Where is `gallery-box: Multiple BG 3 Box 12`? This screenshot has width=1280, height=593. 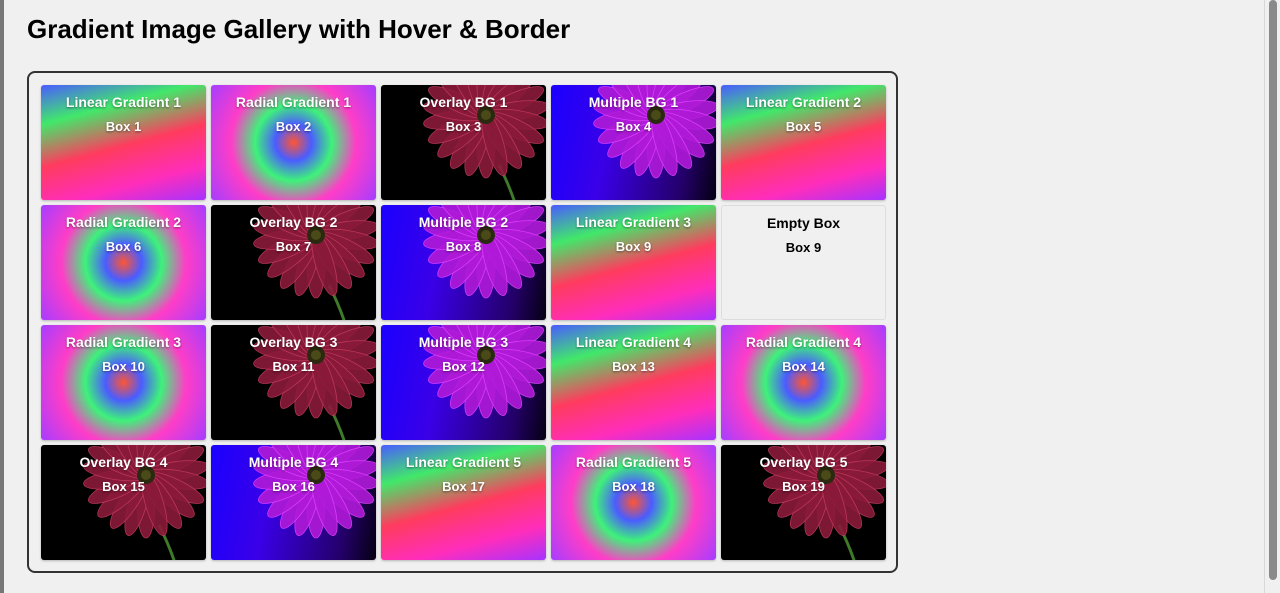 gallery-box: Multiple BG 3 Box 12 is located at coordinates (463, 382).